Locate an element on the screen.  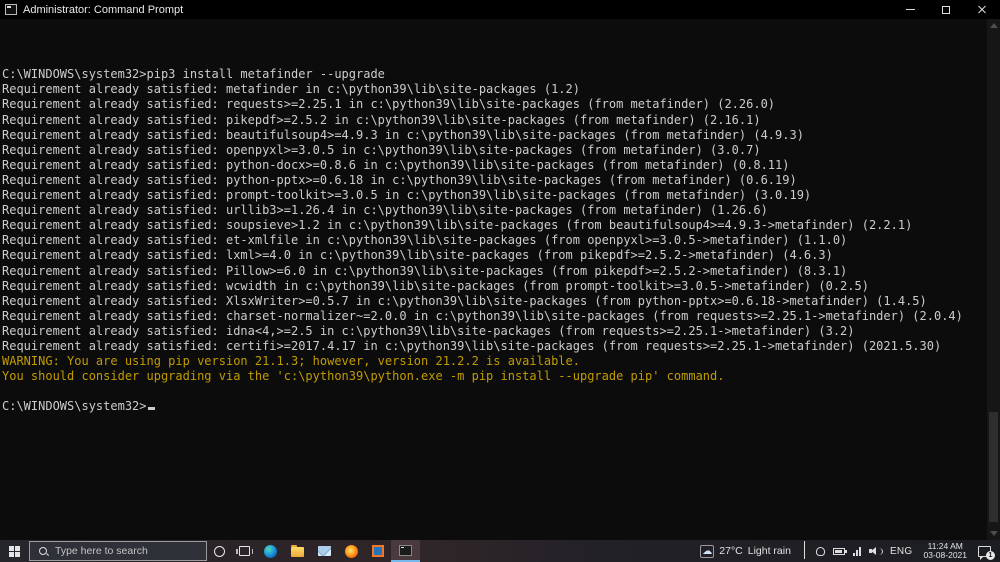
text-cursor is located at coordinates (151, 409).